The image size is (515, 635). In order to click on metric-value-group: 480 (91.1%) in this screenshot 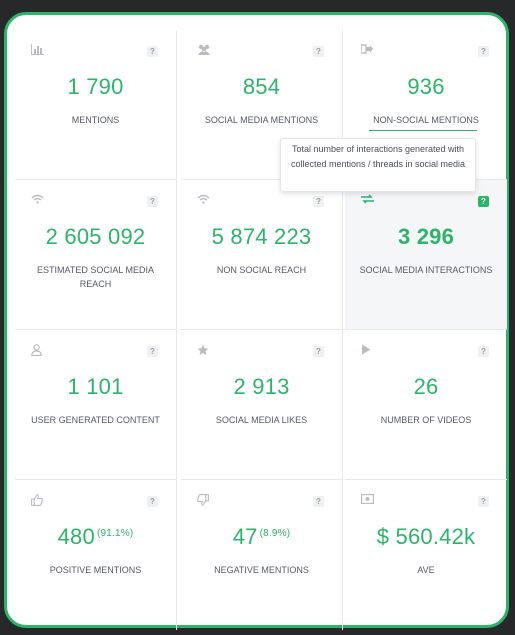, I will do `click(95, 537)`.